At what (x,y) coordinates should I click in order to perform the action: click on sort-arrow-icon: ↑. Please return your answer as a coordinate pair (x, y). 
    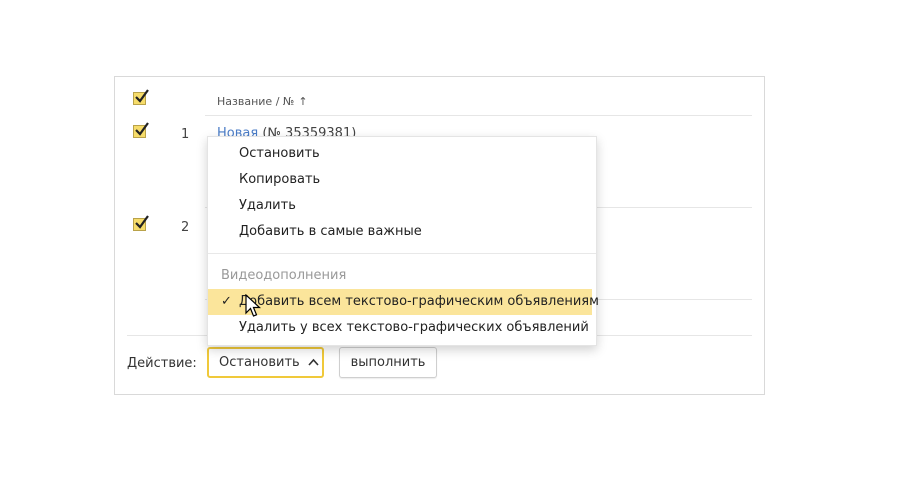
    Looking at the image, I should click on (303, 101).